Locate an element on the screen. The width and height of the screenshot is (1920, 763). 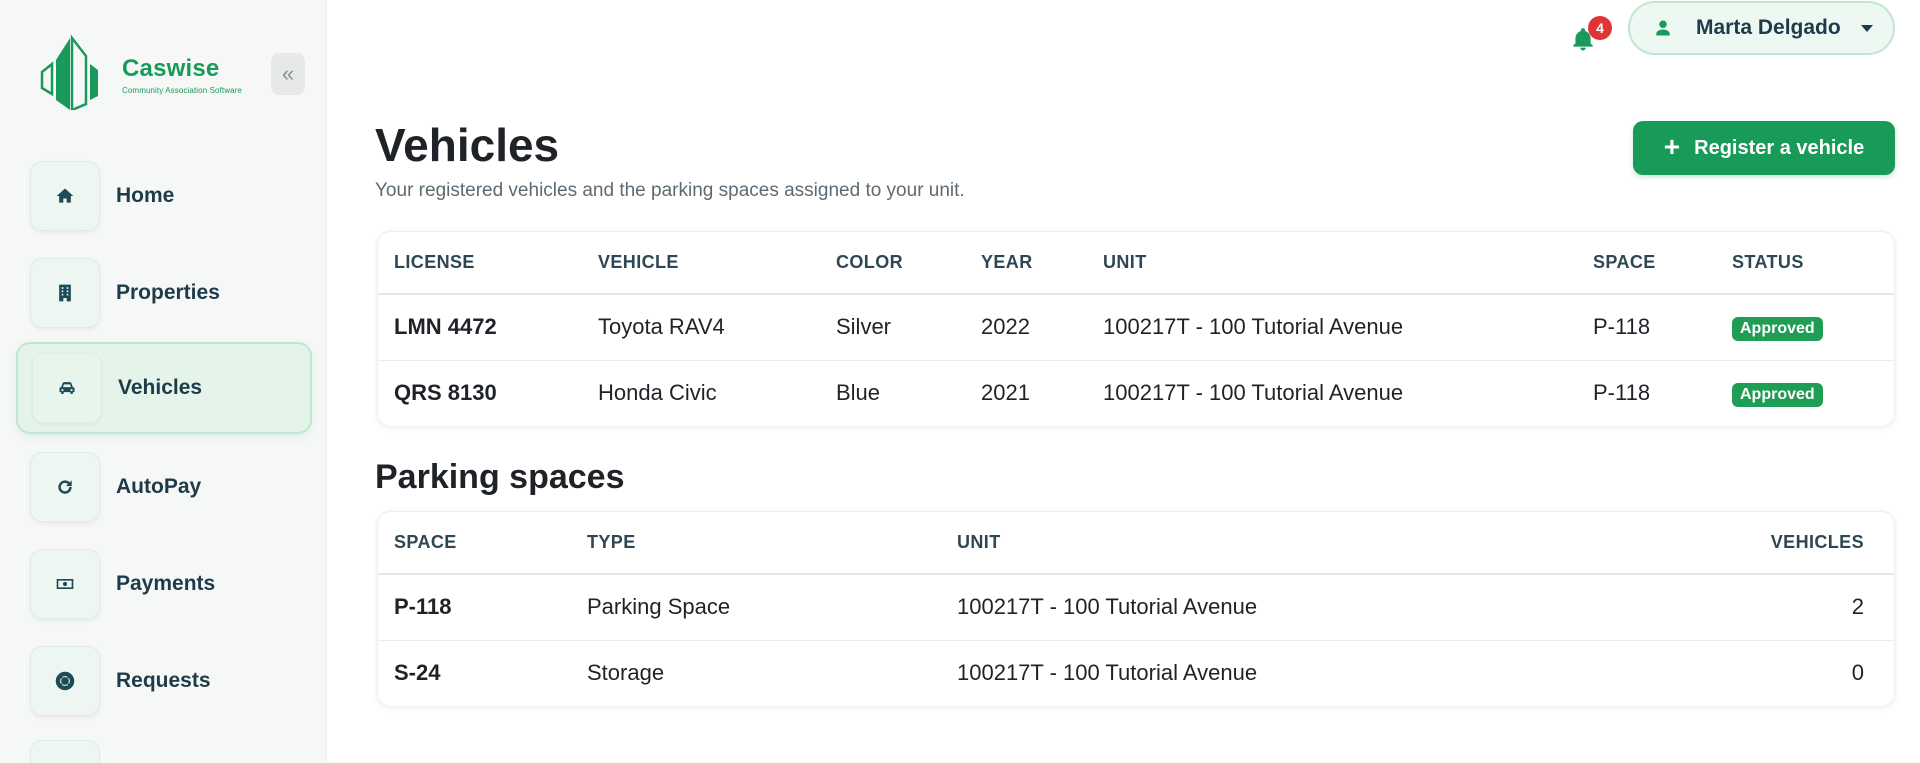
cell-color: Silver is located at coordinates (892, 327).